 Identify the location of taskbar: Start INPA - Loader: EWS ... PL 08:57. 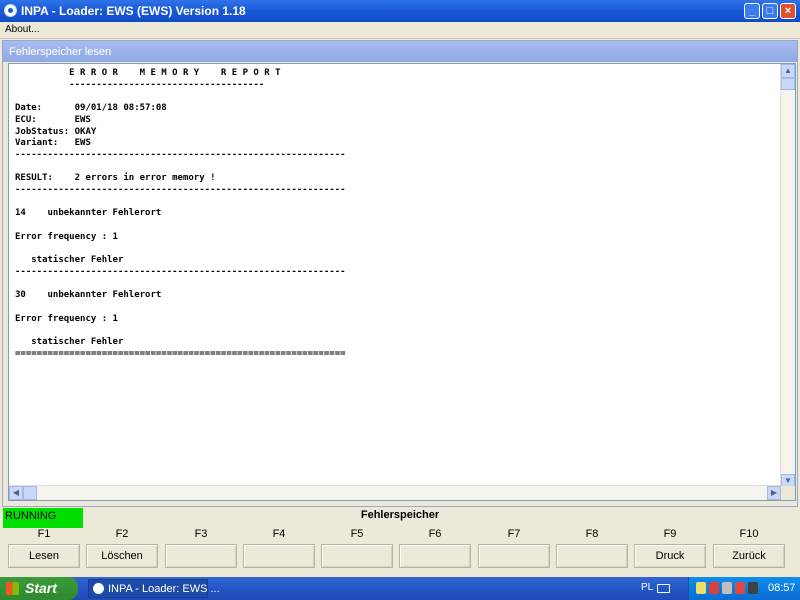
(400, 588).